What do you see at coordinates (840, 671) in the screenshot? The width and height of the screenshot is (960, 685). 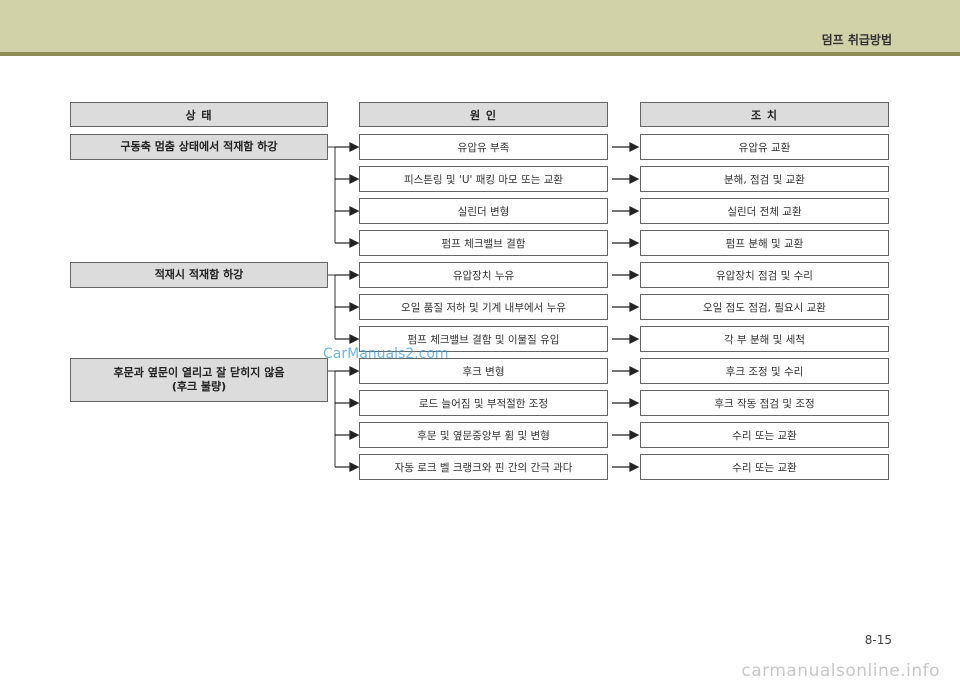 I see `footer-watermark: carmanualsonline.info` at bounding box center [840, 671].